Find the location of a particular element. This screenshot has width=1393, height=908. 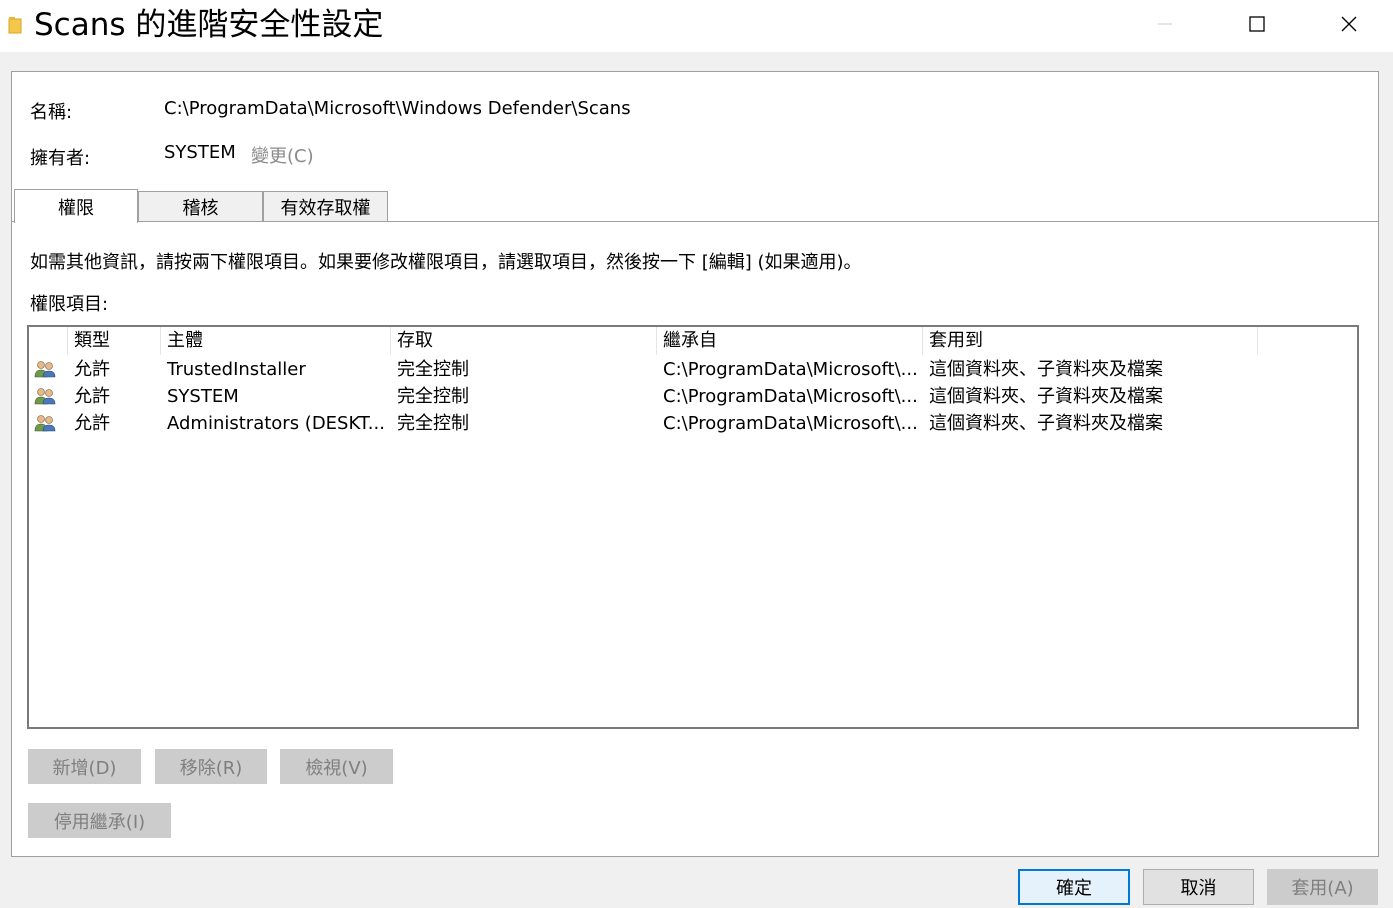

minimize-icon is located at coordinates (1165, 26).